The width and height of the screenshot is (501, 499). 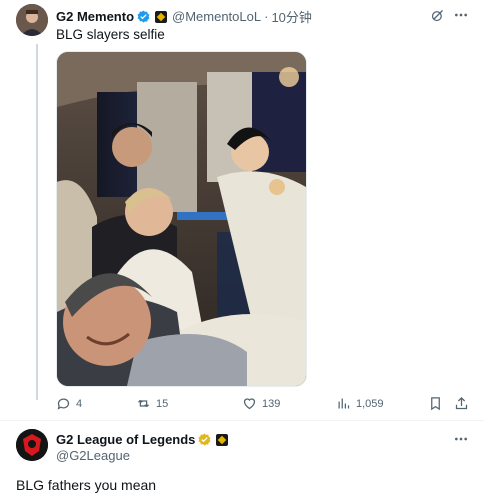 What do you see at coordinates (291, 16) in the screenshot?
I see `tweet1-timestamp: 10分钟` at bounding box center [291, 16].